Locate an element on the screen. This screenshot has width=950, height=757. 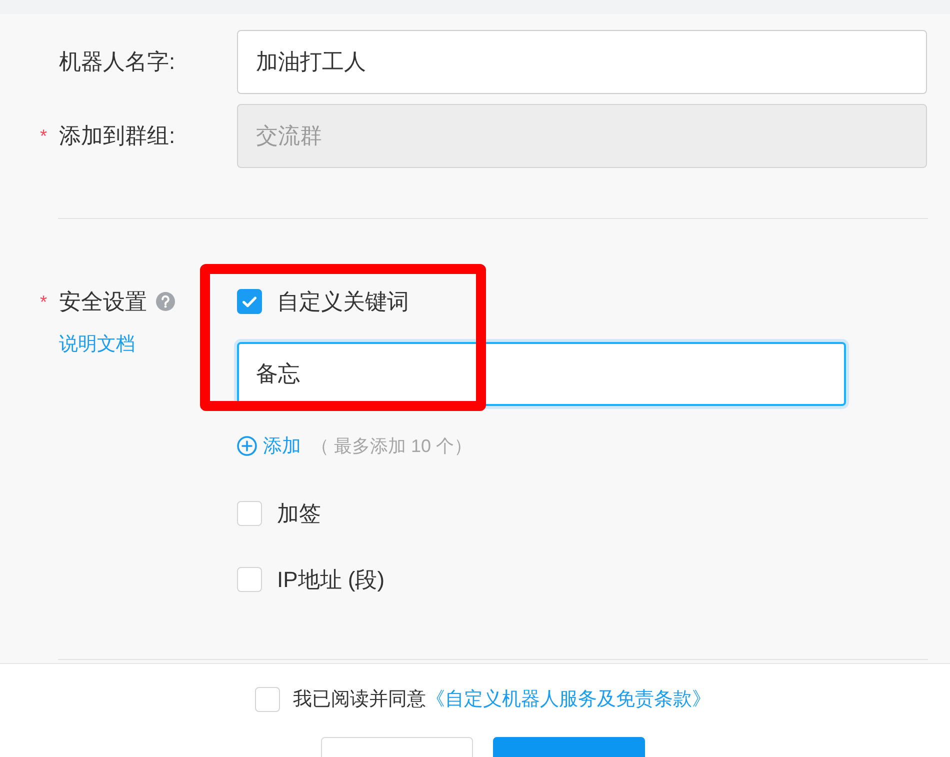
keyword-field: 备忘 is located at coordinates (541, 374).